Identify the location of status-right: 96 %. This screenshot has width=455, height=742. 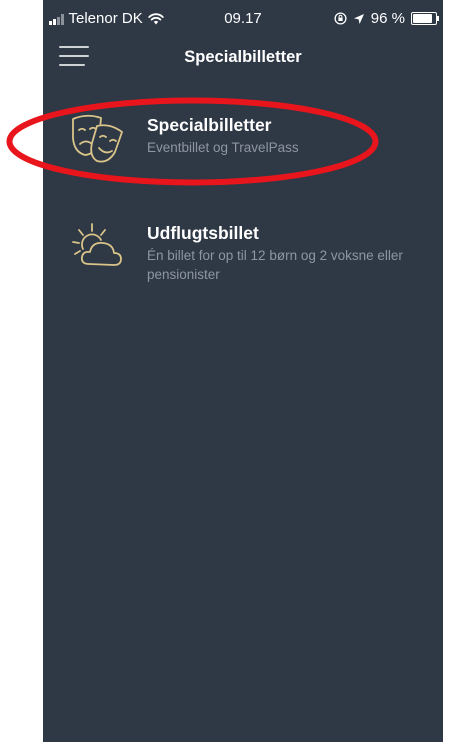
(386, 18).